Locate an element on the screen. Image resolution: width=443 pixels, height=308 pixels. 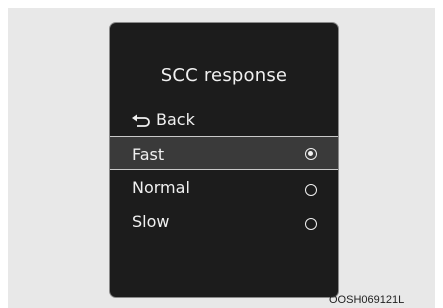
option-normal: Normal is located at coordinates (224, 187).